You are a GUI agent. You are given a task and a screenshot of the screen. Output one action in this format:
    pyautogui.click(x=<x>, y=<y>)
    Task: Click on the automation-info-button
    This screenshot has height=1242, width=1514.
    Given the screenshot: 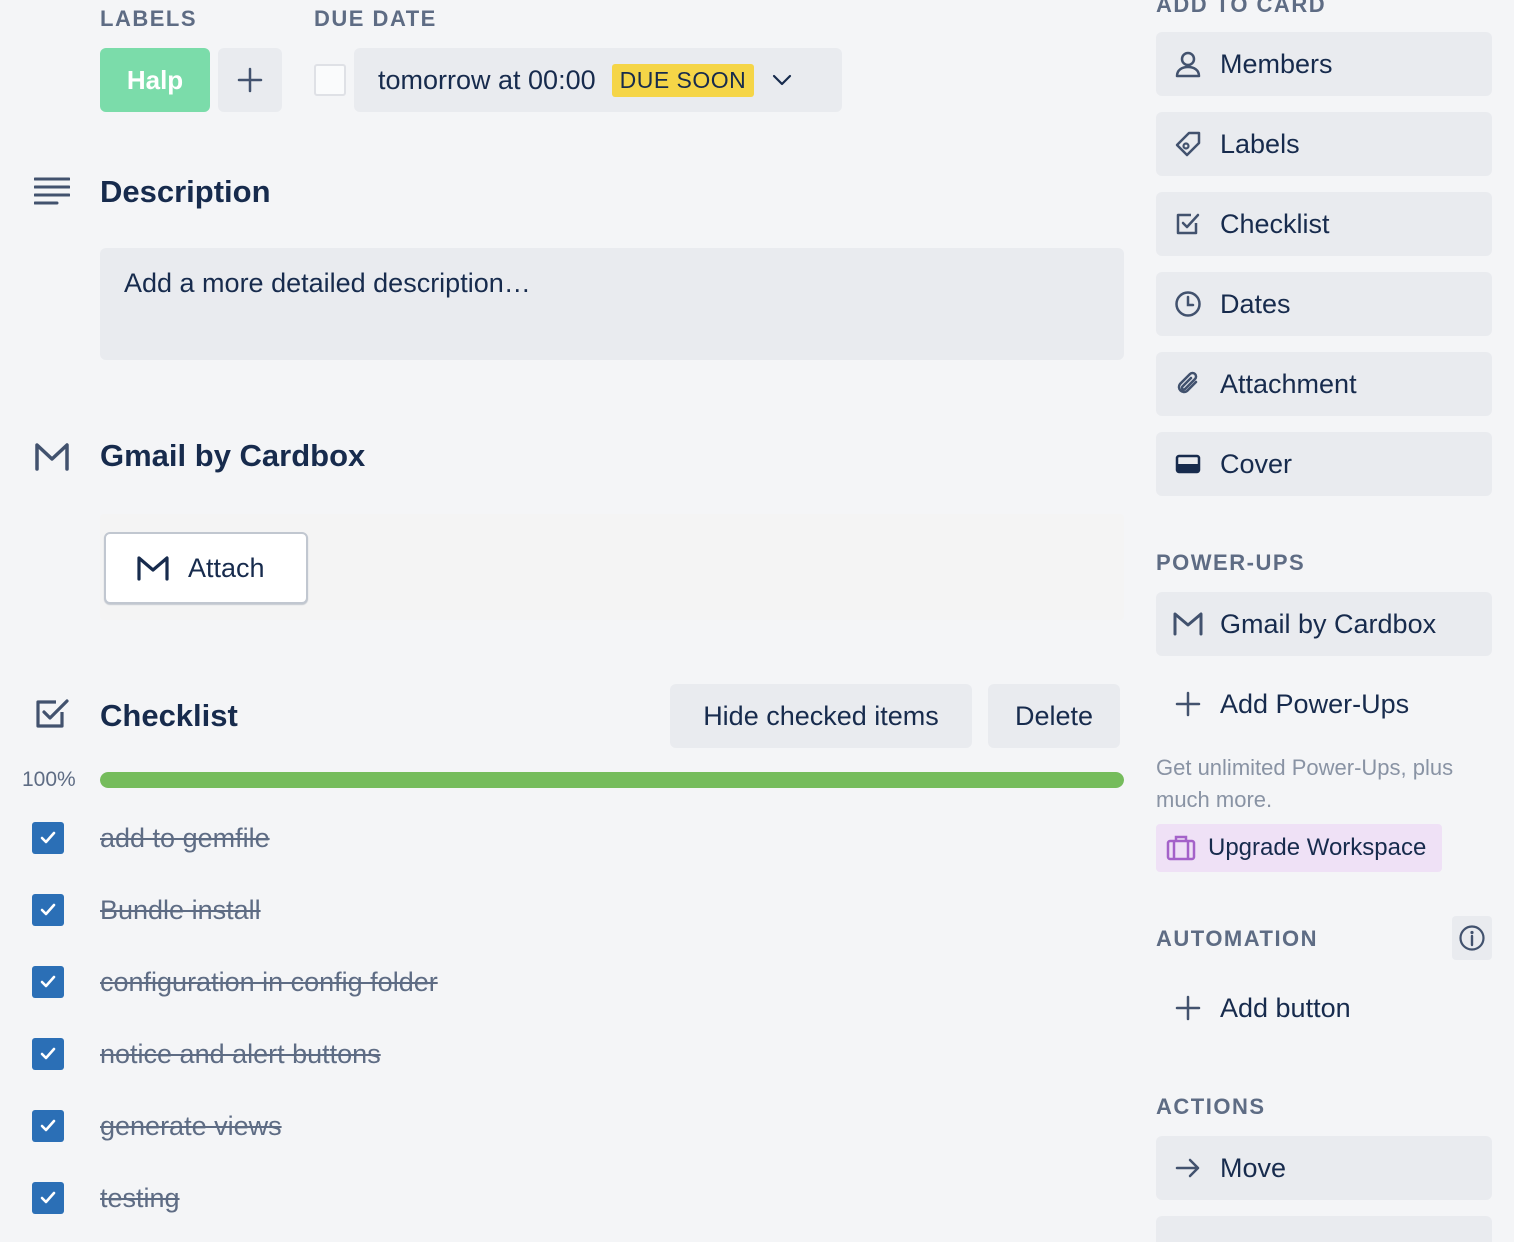 What is the action you would take?
    pyautogui.click(x=1472, y=938)
    